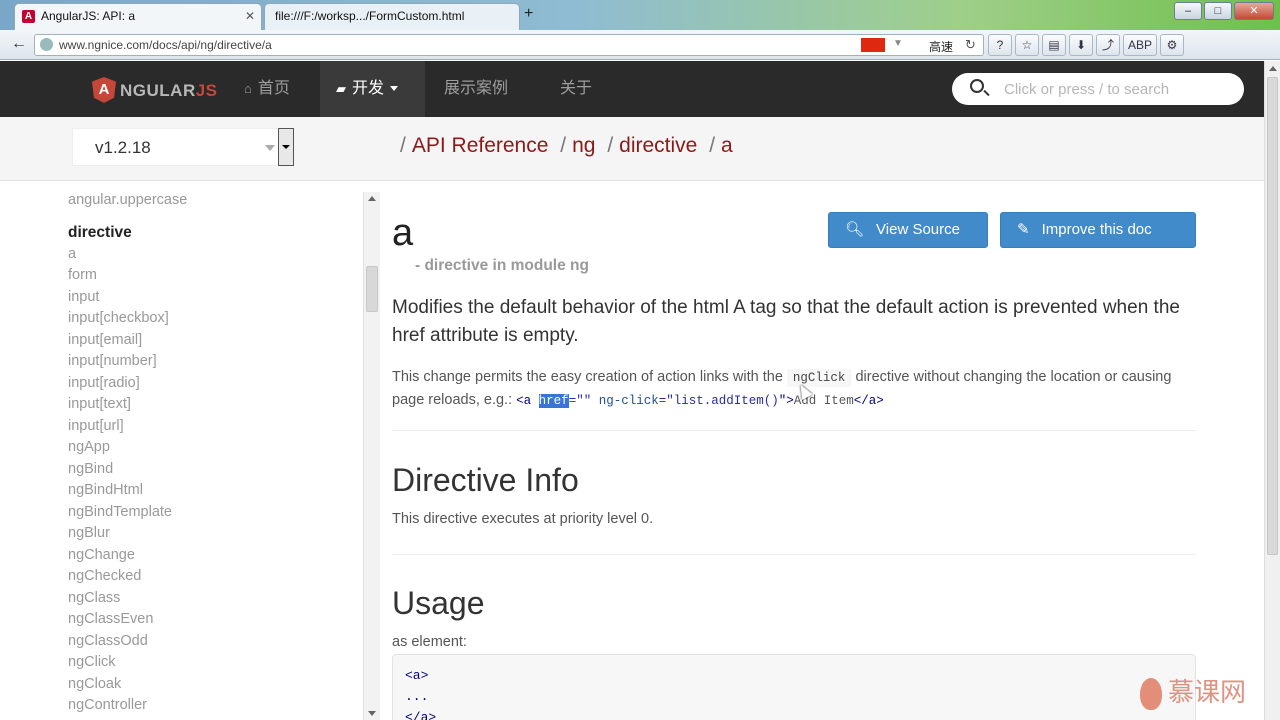  I want to click on speed-mode-label: 高速, so click(941, 46).